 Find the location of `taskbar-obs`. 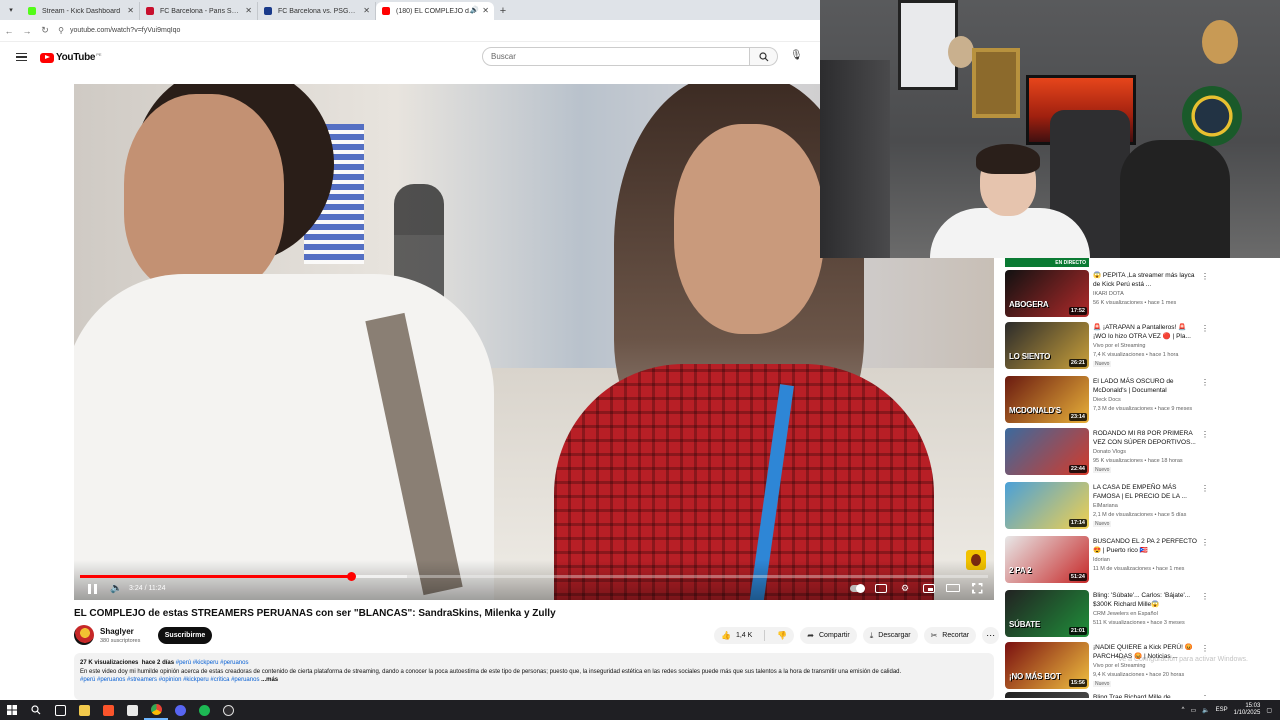

taskbar-obs is located at coordinates (228, 710).